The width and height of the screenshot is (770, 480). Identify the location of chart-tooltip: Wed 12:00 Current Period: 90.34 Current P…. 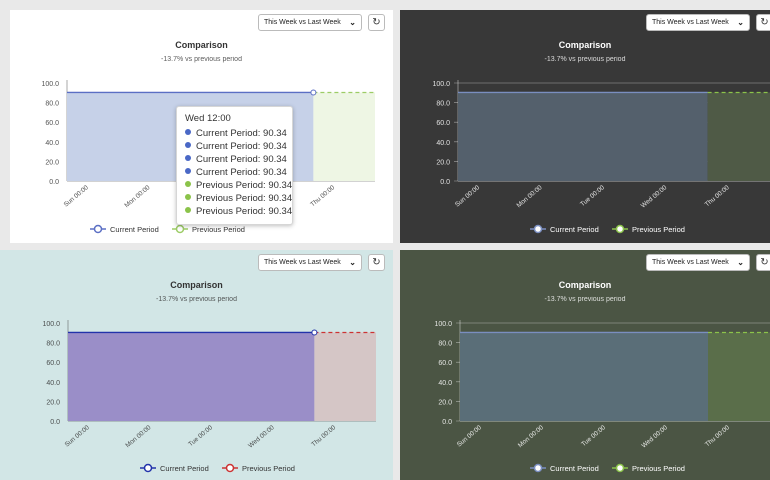
(234, 165).